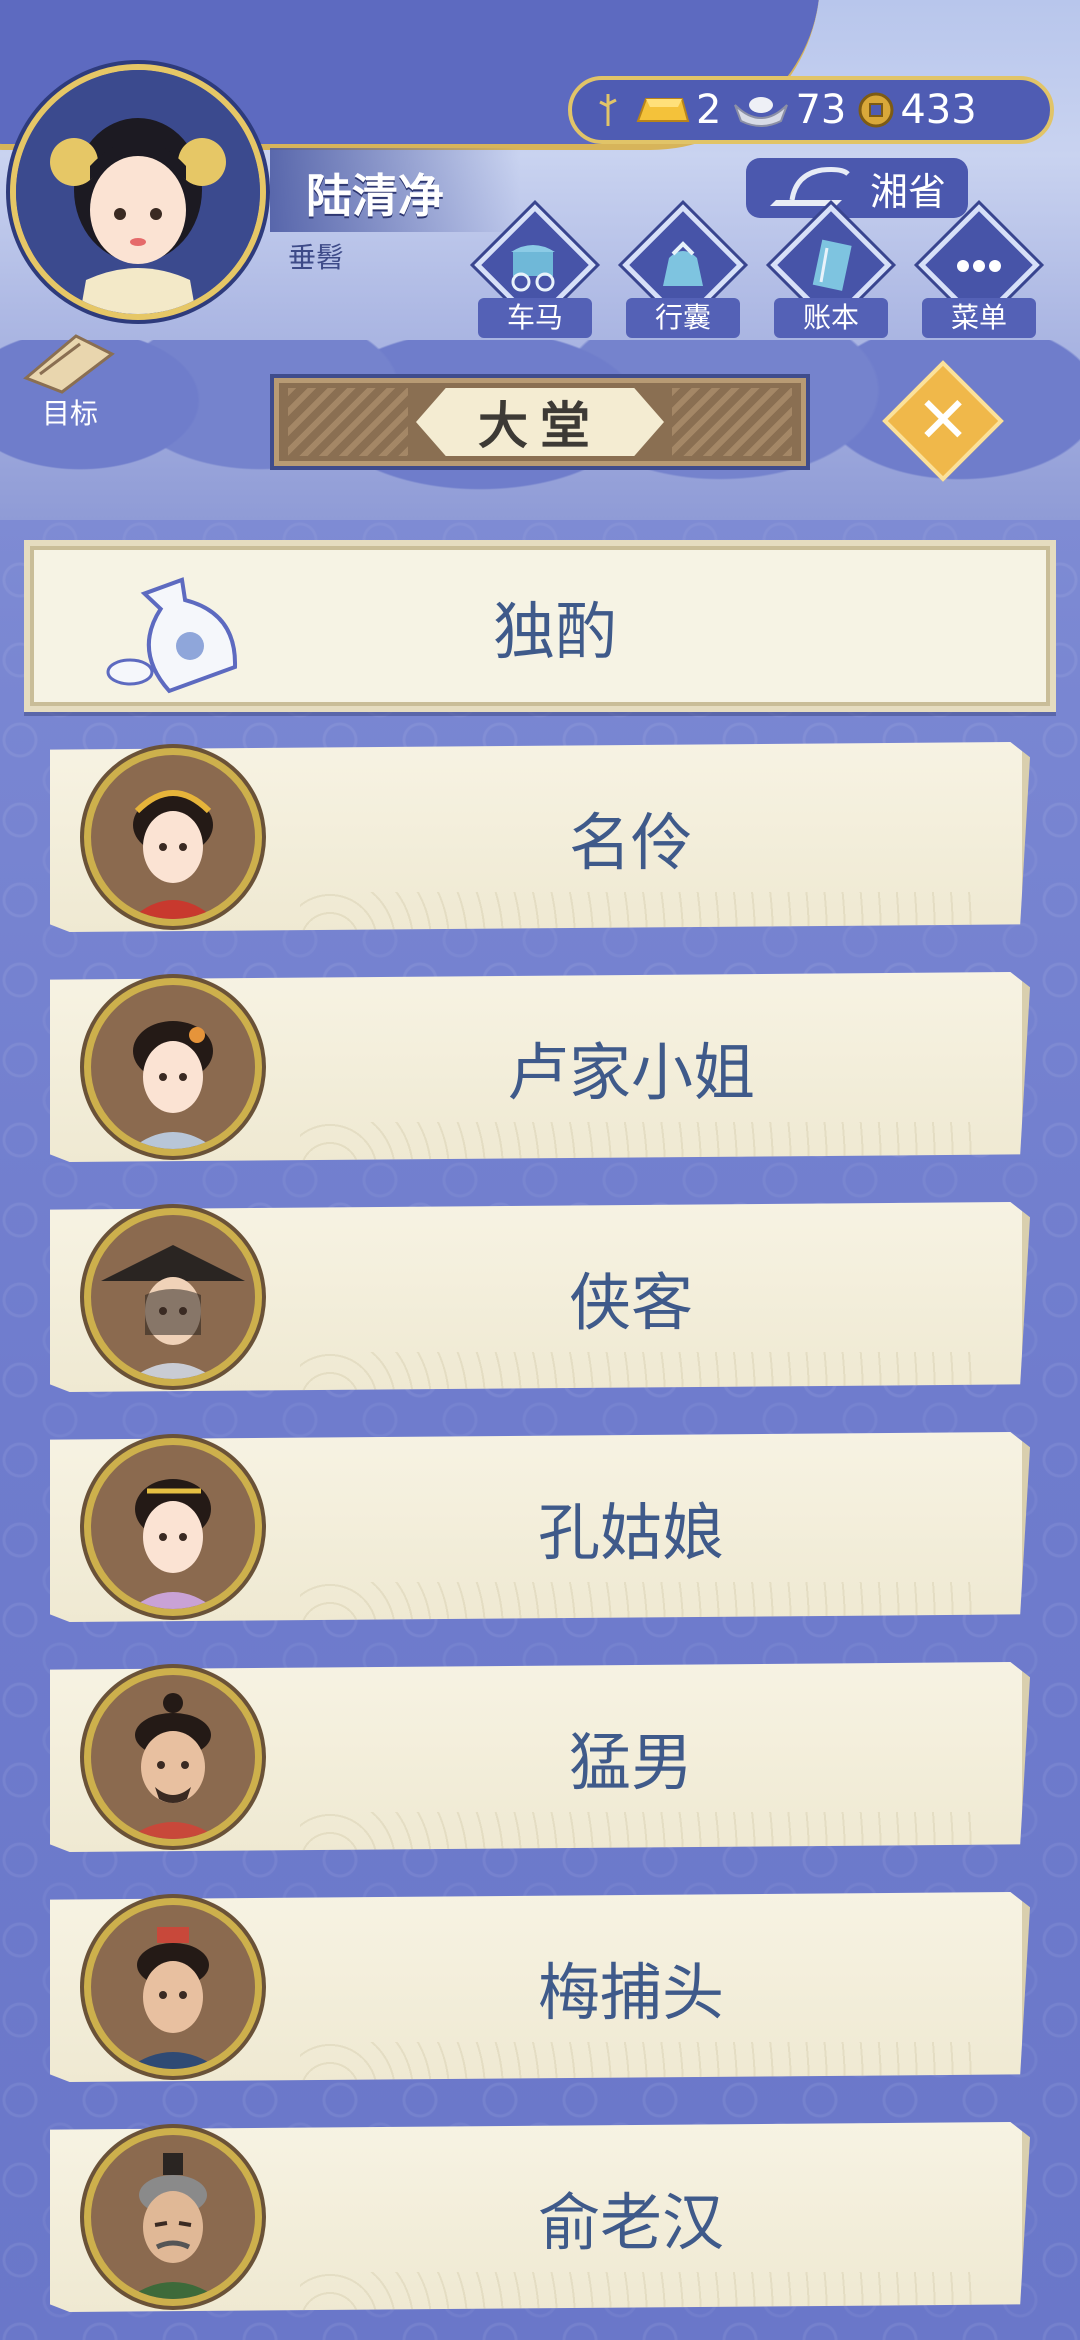 The width and height of the screenshot is (1080, 2340). I want to click on carriage-label: 车马, so click(535, 318).